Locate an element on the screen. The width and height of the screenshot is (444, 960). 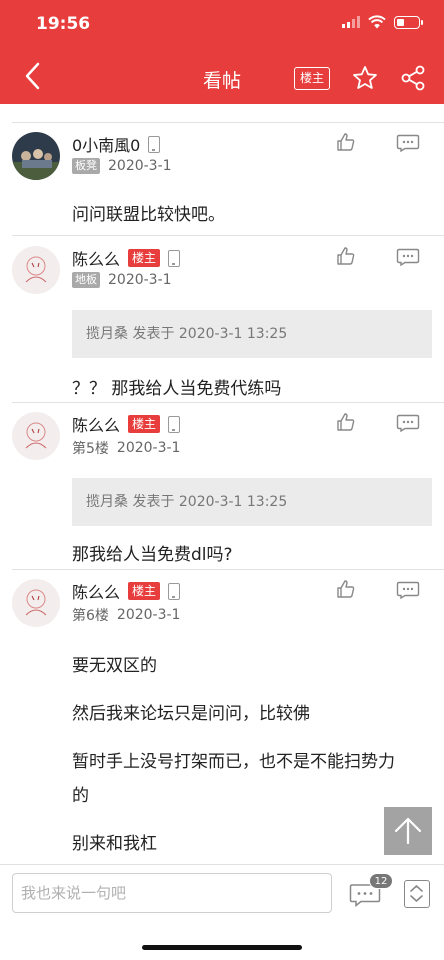
back-icon is located at coordinates (33, 76).